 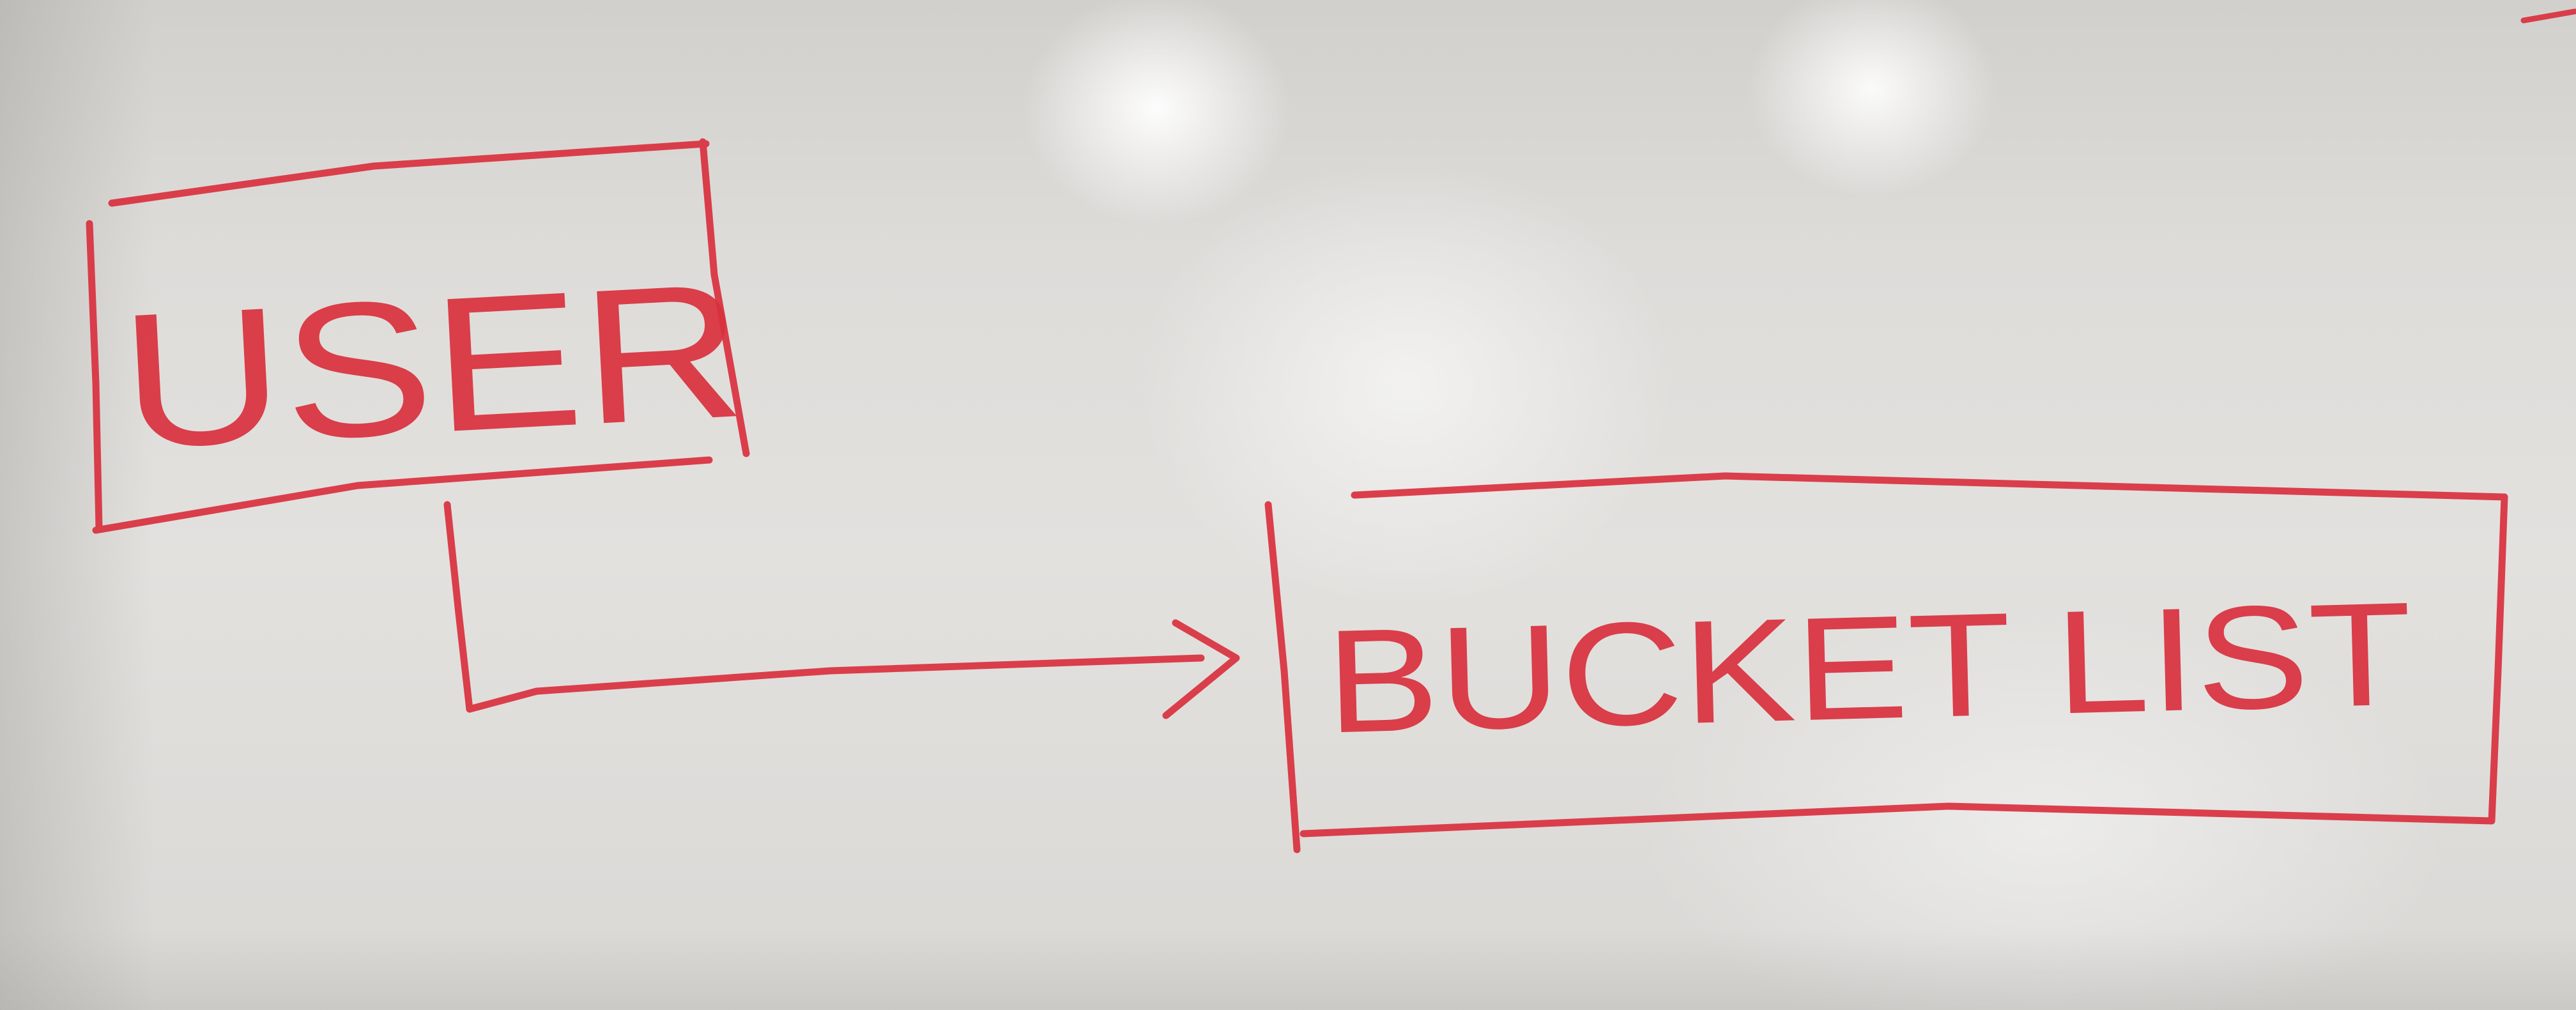 What do you see at coordinates (1201, 669) in the screenshot?
I see `connector-arrowhead` at bounding box center [1201, 669].